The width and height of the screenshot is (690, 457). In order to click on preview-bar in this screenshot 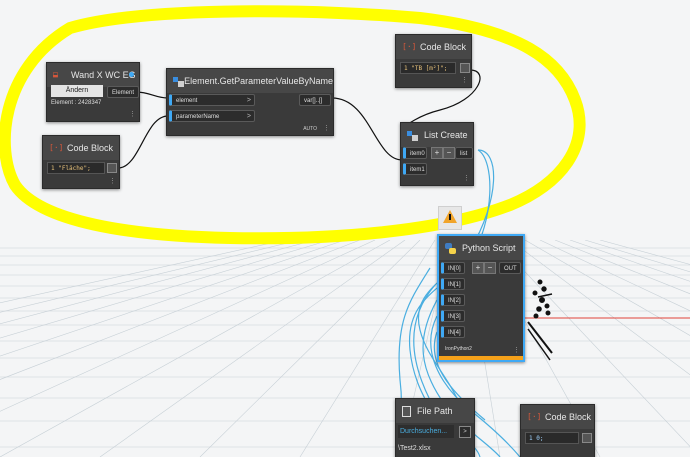, I will do `click(481, 358)`.